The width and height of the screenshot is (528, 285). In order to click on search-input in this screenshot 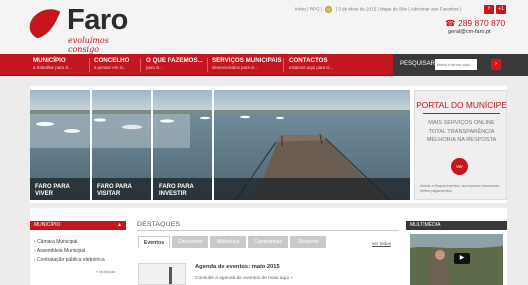, I will do `click(456, 64)`.